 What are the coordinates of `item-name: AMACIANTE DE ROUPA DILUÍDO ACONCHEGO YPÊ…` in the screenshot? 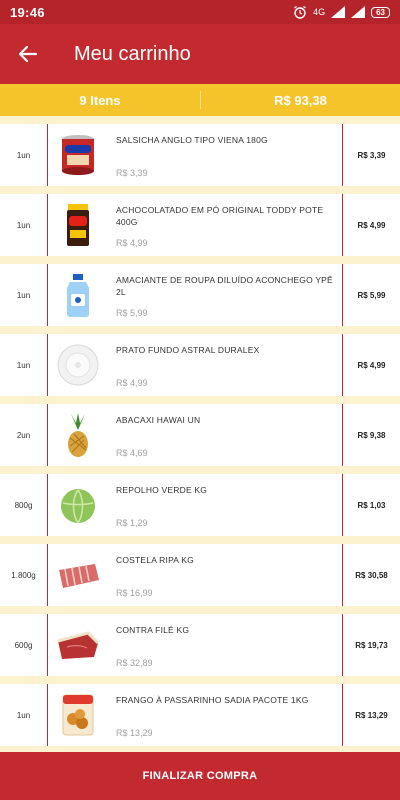 It's located at (224, 286).